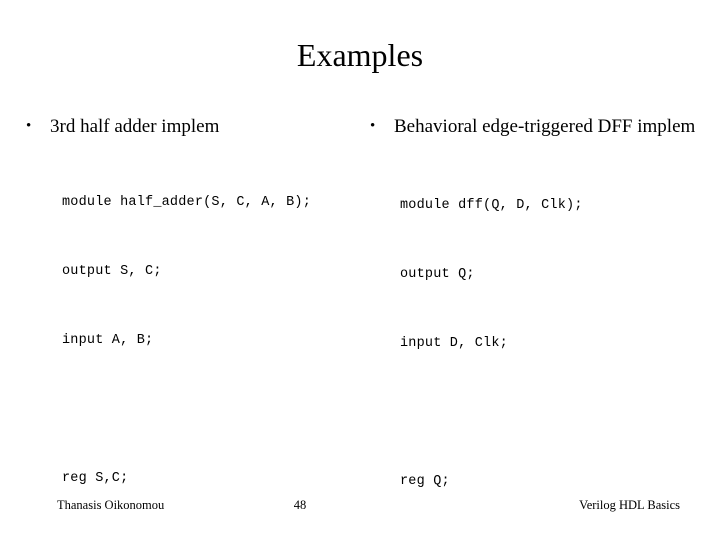 The image size is (720, 540). I want to click on code-line: wire A, B;, so click(210, 538).